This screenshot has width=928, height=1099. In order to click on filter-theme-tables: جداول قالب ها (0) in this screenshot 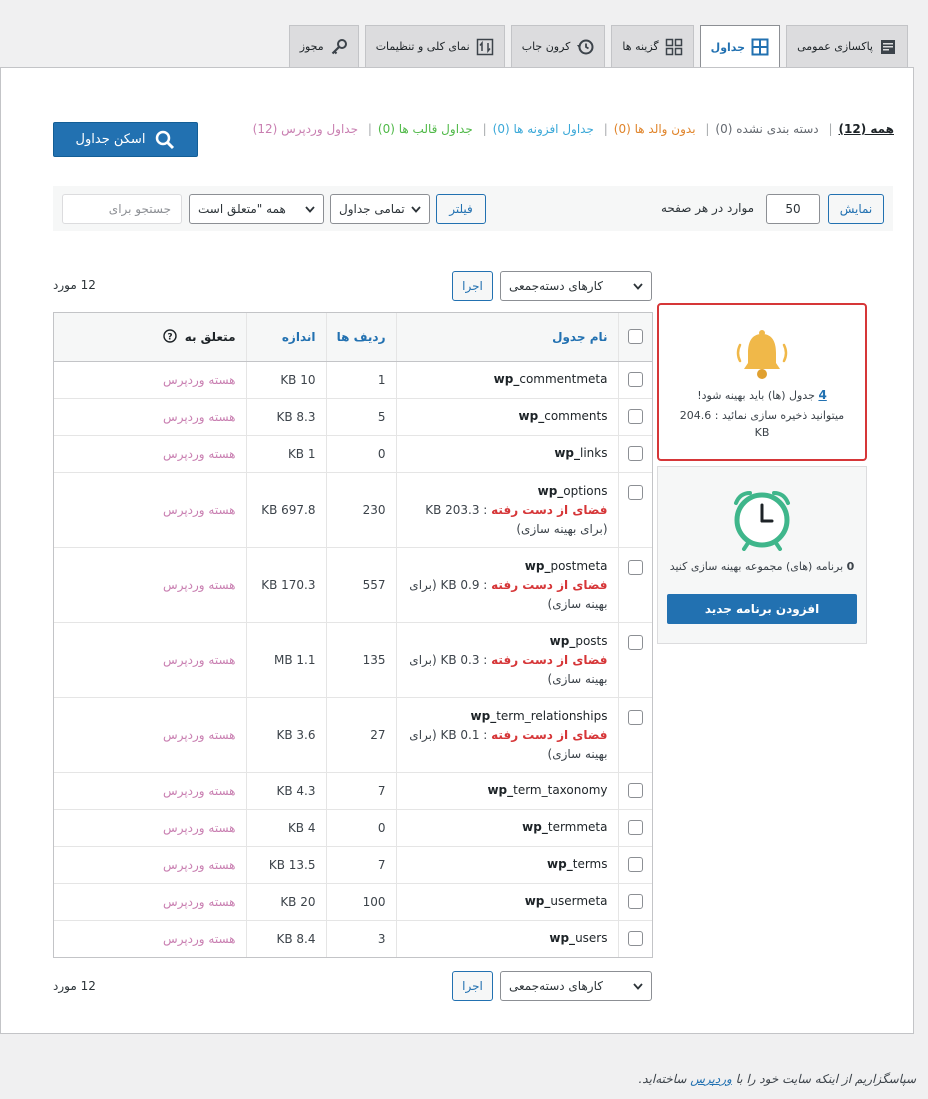, I will do `click(425, 129)`.